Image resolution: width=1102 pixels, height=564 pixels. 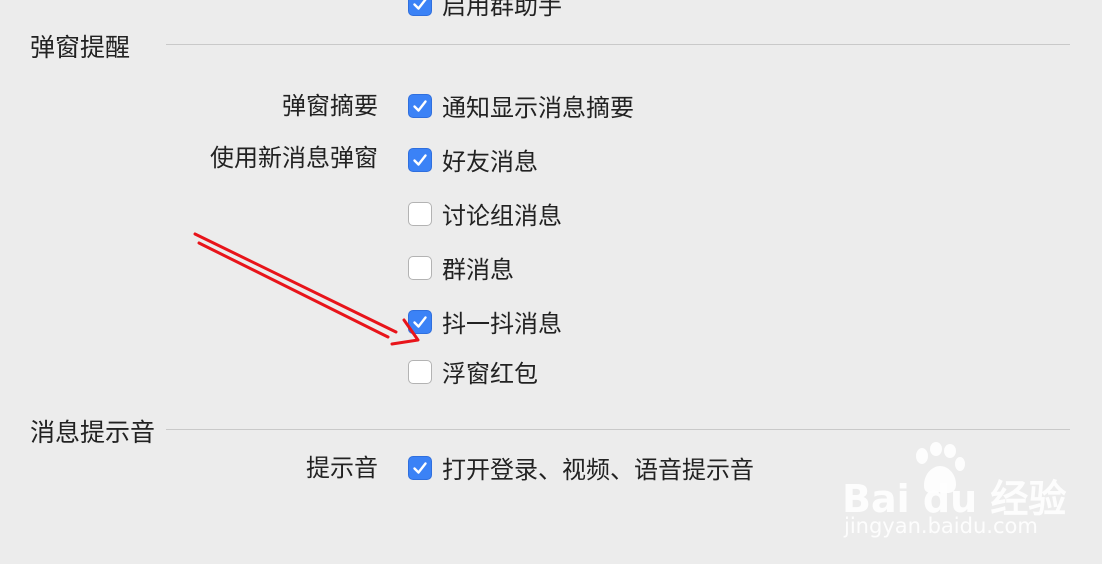 What do you see at coordinates (954, 495) in the screenshot?
I see `baidu-watermark: Bai du 经验 jingyan.baidu.com` at bounding box center [954, 495].